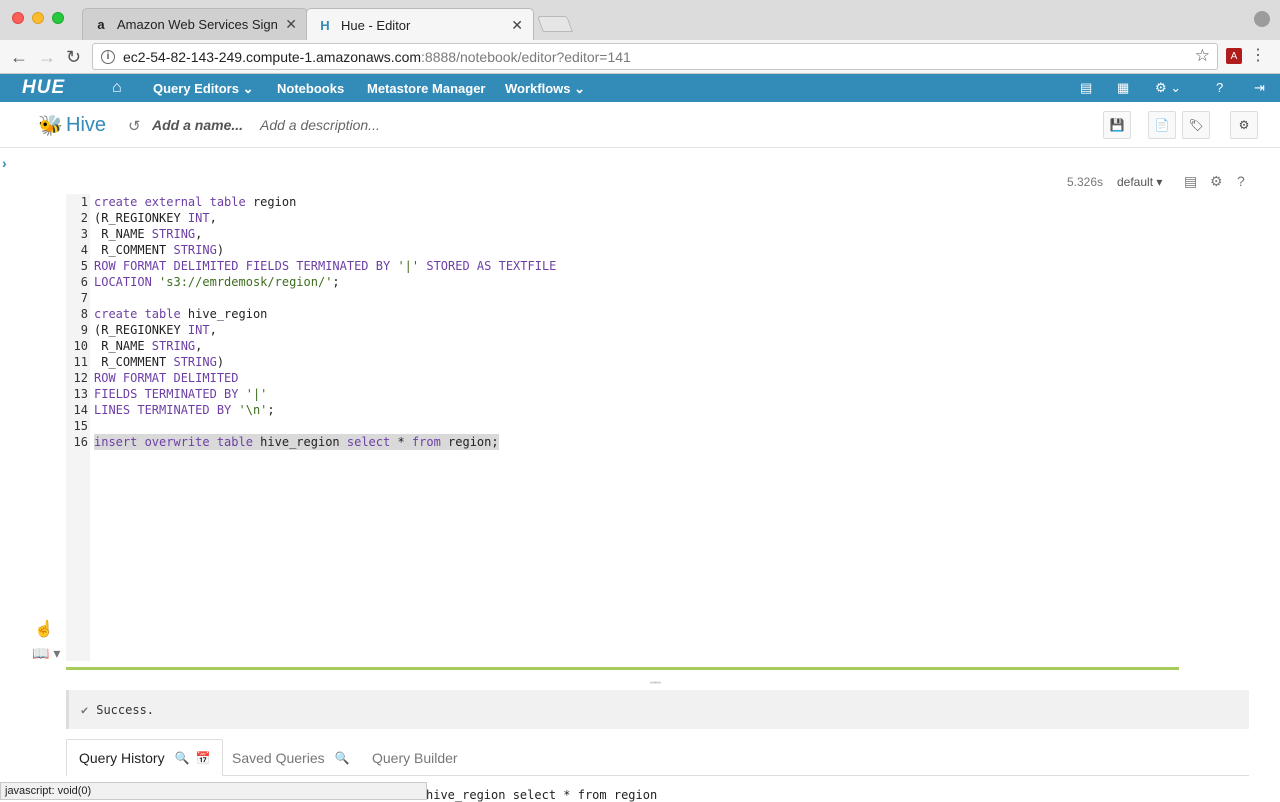  I want to click on forward-arrow-icon: →, so click(47, 57).